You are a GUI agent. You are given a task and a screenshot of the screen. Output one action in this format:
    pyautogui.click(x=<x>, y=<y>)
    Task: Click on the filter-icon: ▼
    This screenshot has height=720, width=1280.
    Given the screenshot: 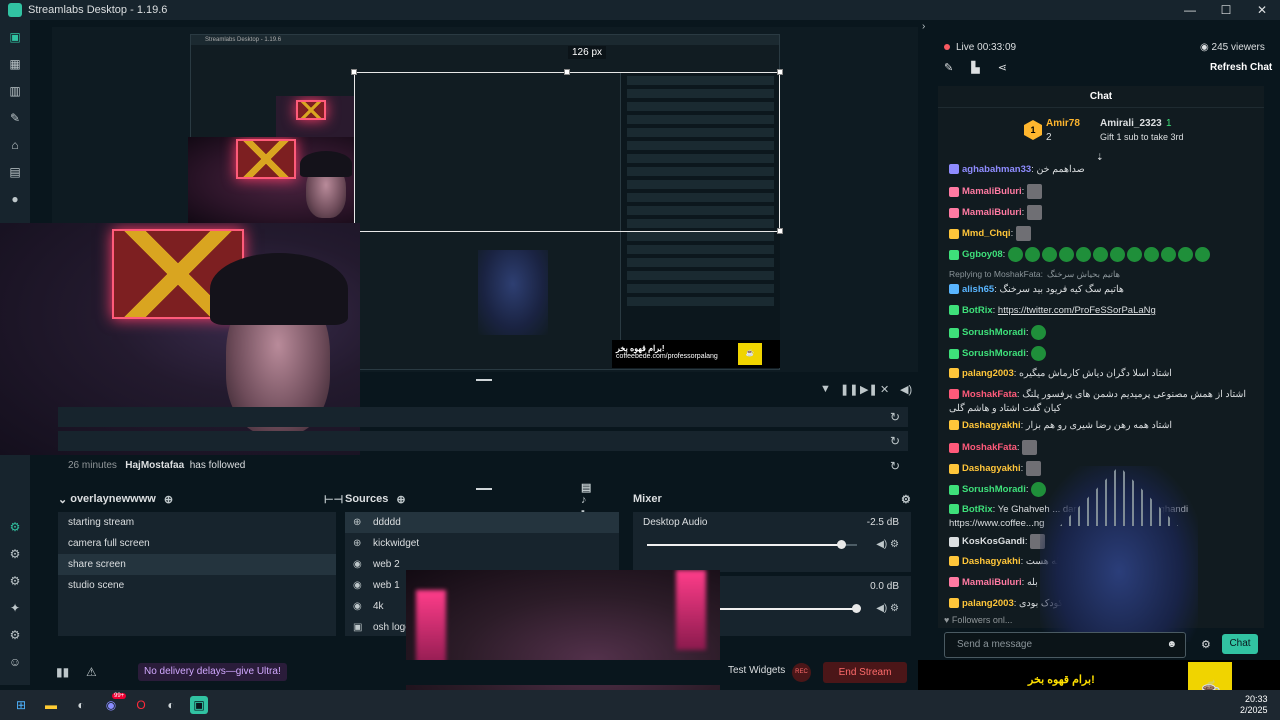 What is the action you would take?
    pyautogui.click(x=825, y=389)
    